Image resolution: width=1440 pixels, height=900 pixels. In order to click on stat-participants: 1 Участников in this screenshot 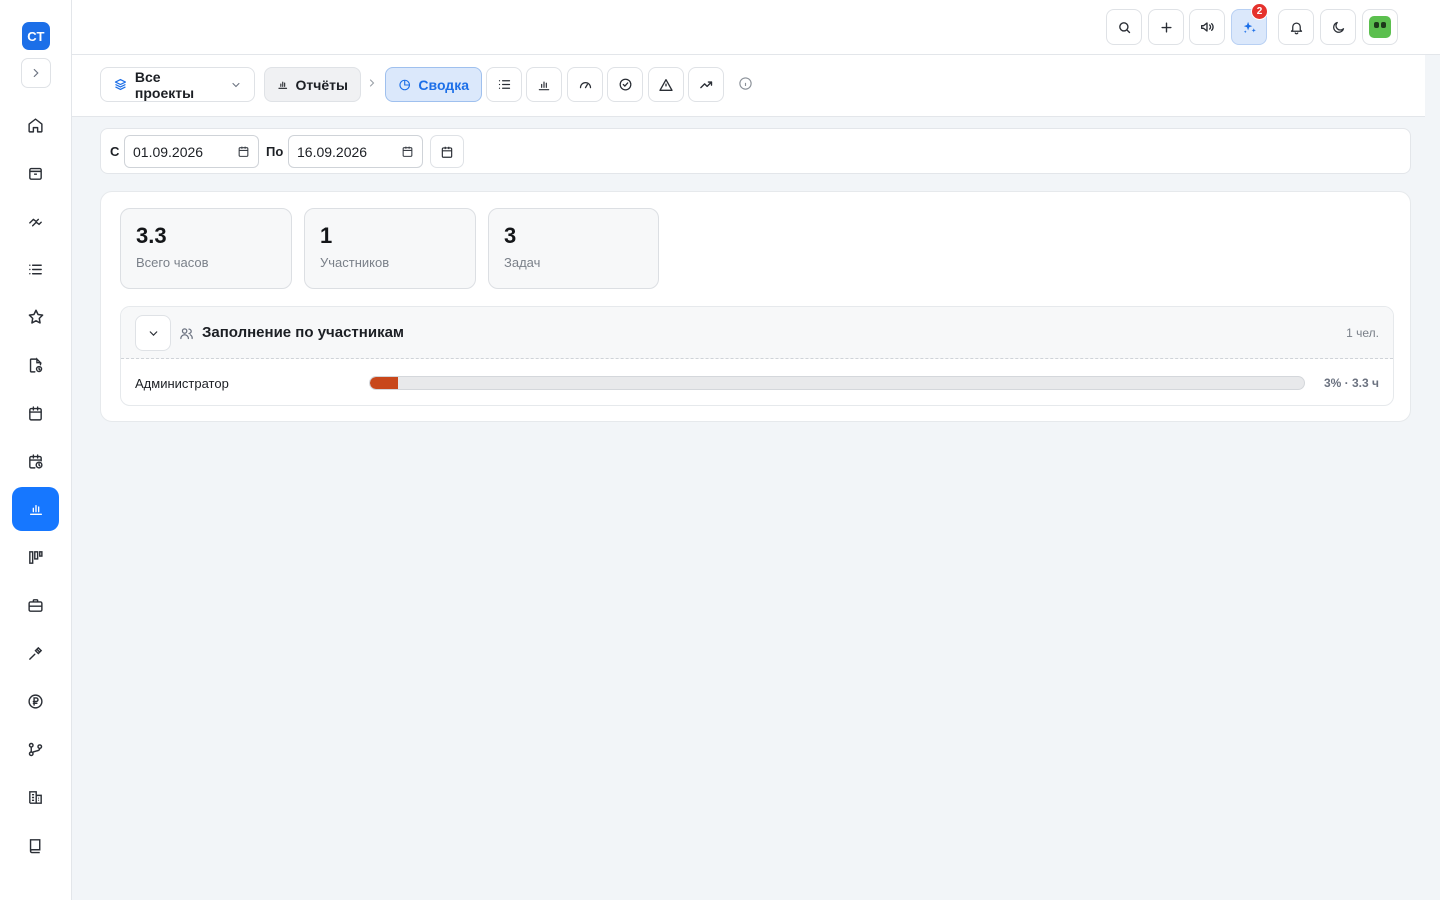, I will do `click(390, 248)`.